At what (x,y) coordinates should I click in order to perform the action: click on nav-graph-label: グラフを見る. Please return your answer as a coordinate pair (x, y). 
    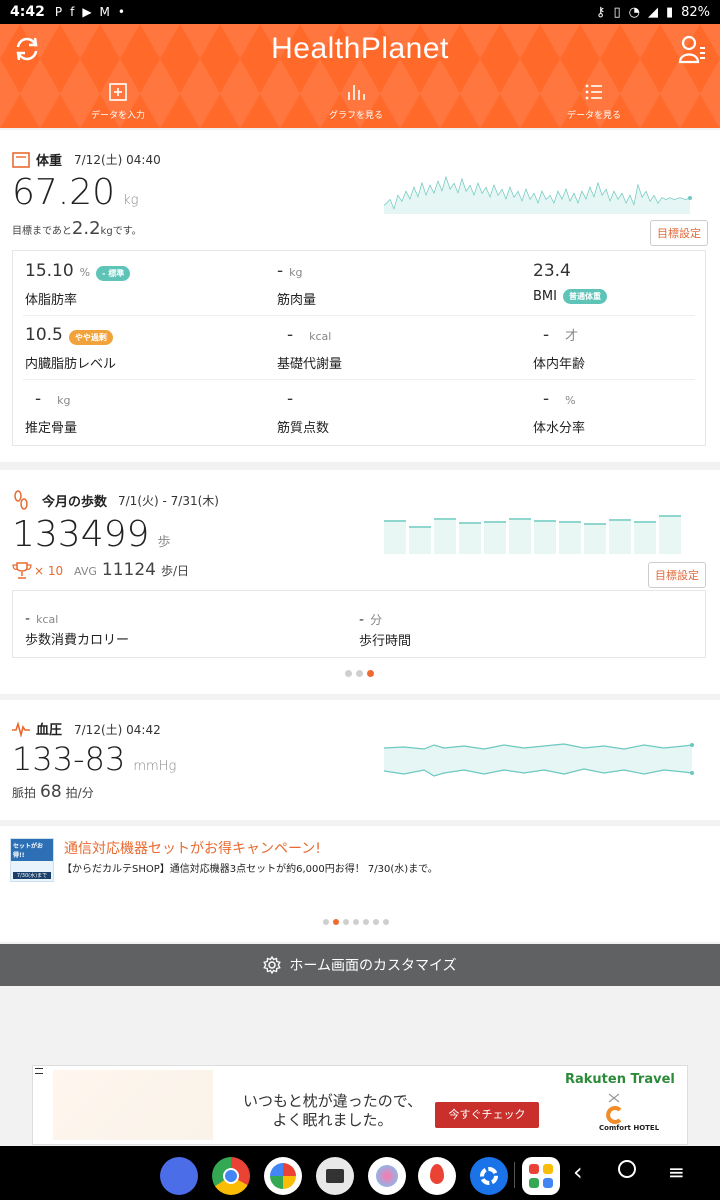
    Looking at the image, I should click on (355, 116).